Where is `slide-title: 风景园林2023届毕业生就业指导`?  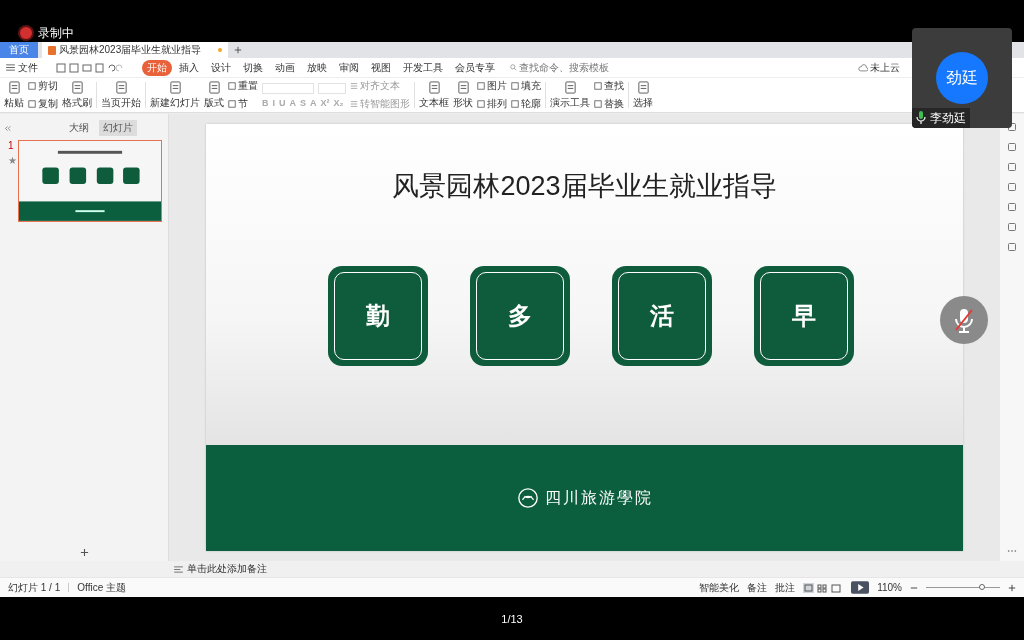 slide-title: 风景园林2023届毕业生就业指导 is located at coordinates (584, 186).